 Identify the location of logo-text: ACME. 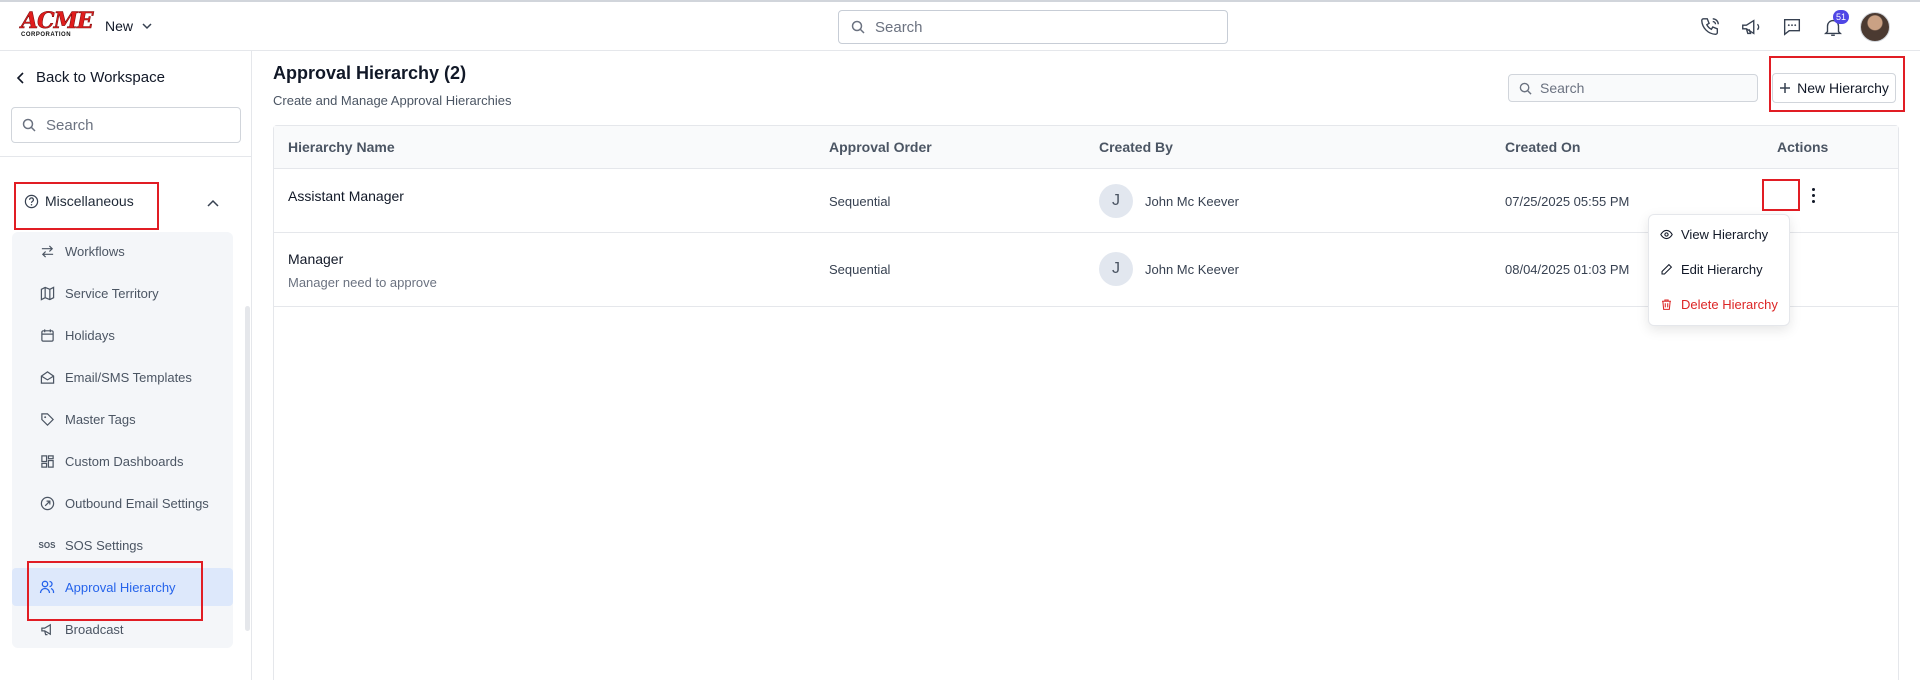
(57, 21).